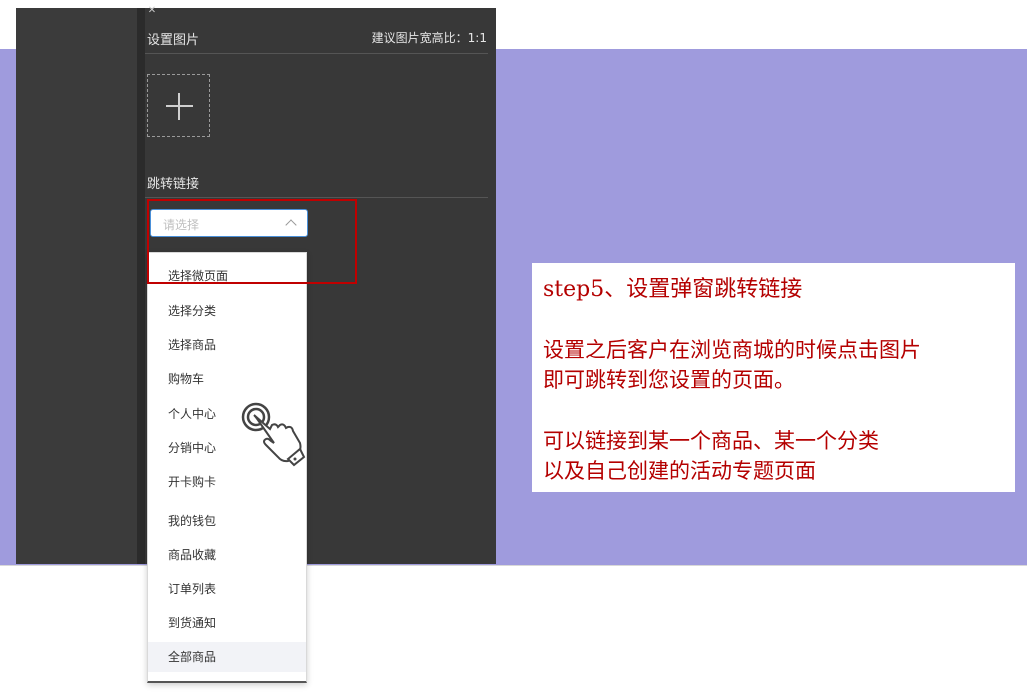  Describe the element at coordinates (178, 105) in the screenshot. I see `image-upload-button` at that location.